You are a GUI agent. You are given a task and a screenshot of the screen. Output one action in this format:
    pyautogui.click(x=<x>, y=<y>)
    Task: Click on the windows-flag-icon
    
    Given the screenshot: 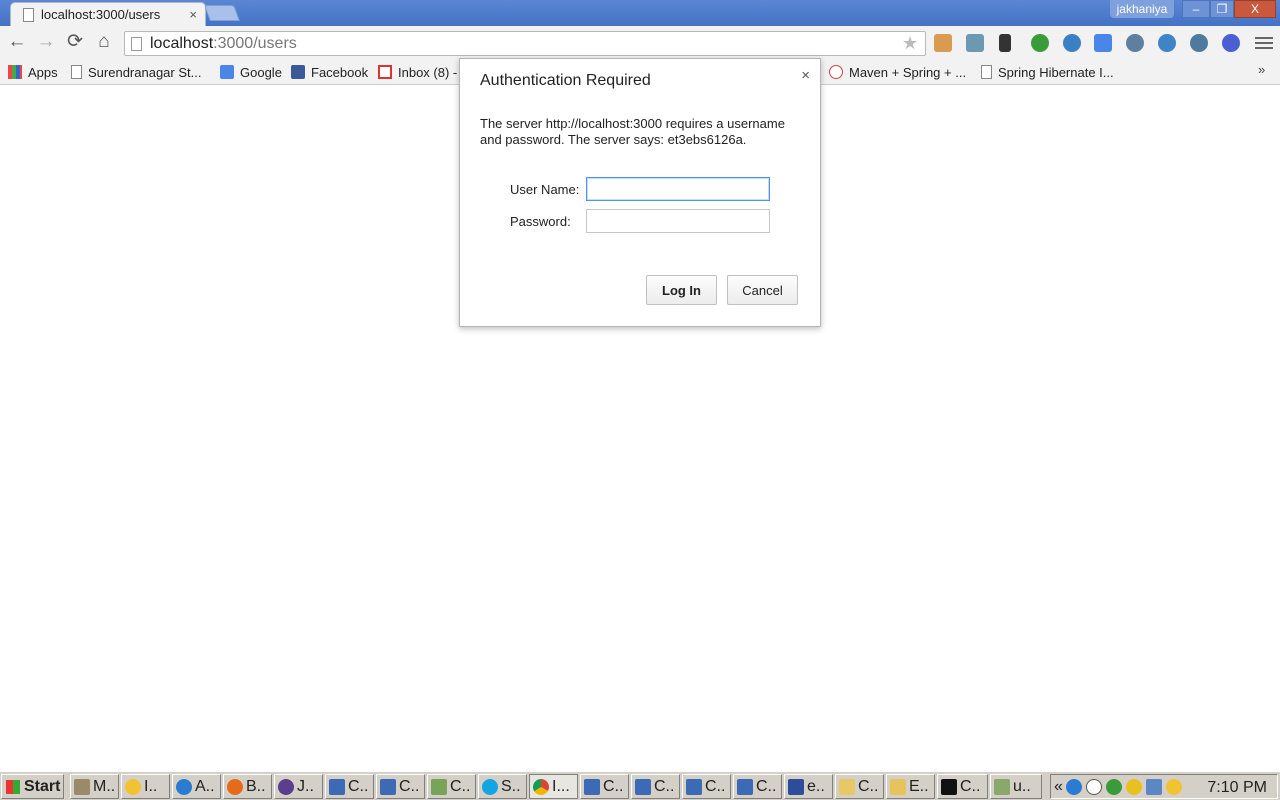 What is the action you would take?
    pyautogui.click(x=13, y=786)
    